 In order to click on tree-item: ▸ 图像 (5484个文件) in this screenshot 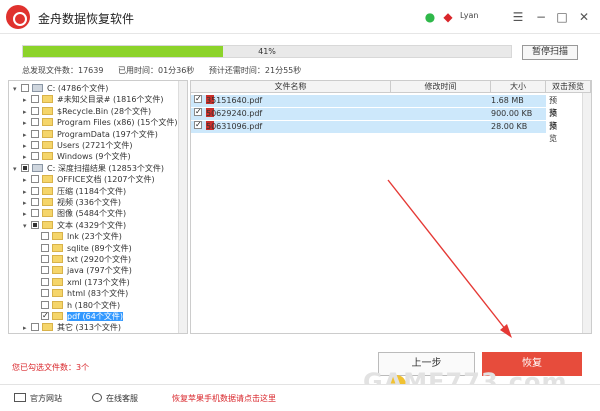, I will do `click(74, 214)`.